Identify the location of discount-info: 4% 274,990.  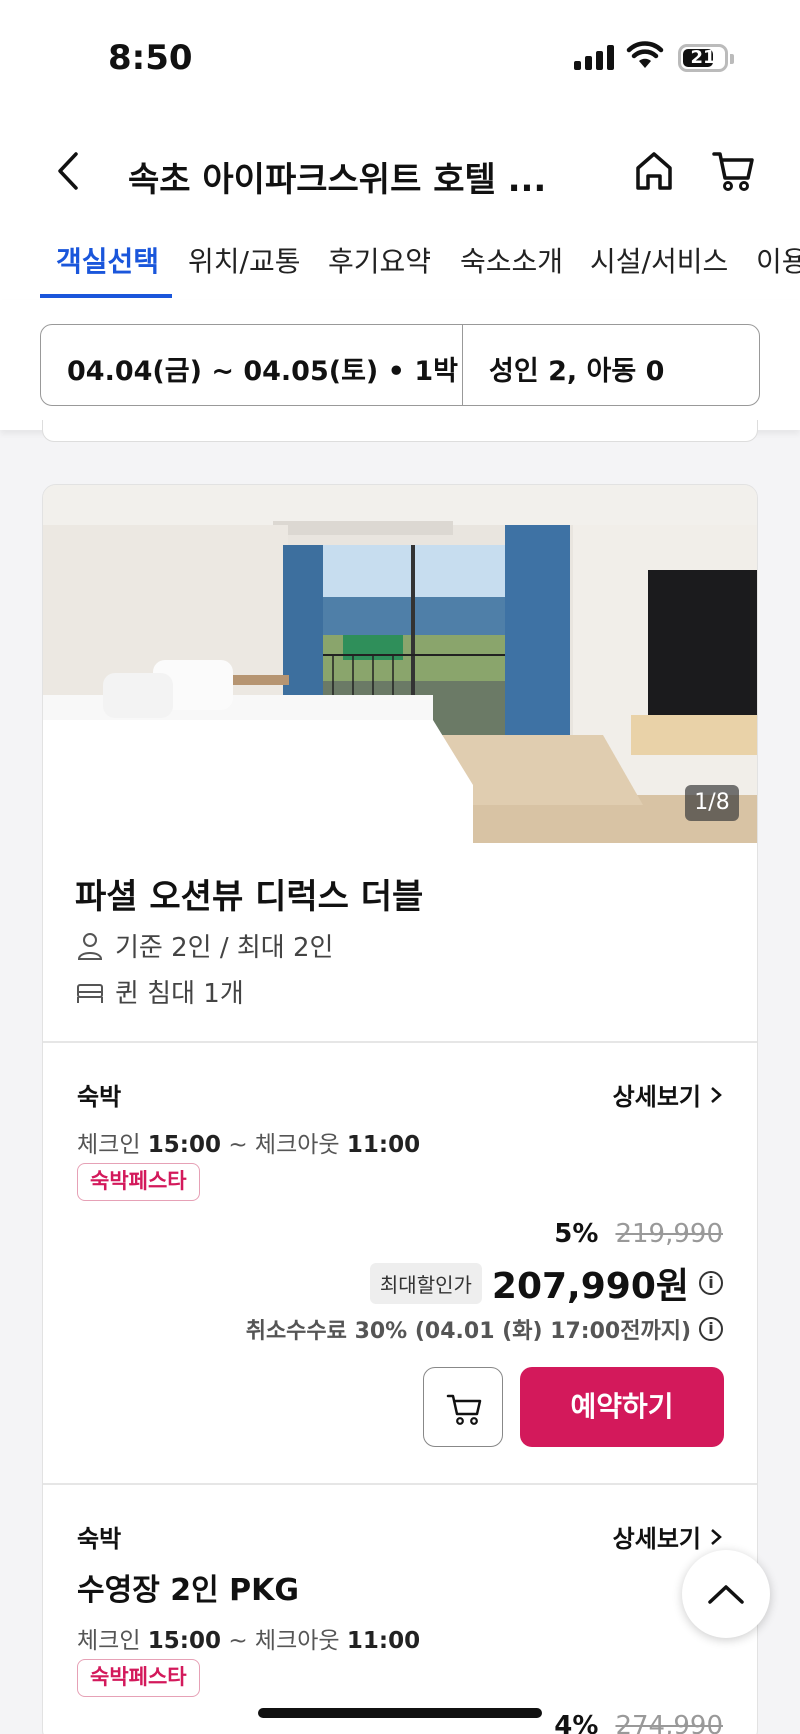
(638, 1722).